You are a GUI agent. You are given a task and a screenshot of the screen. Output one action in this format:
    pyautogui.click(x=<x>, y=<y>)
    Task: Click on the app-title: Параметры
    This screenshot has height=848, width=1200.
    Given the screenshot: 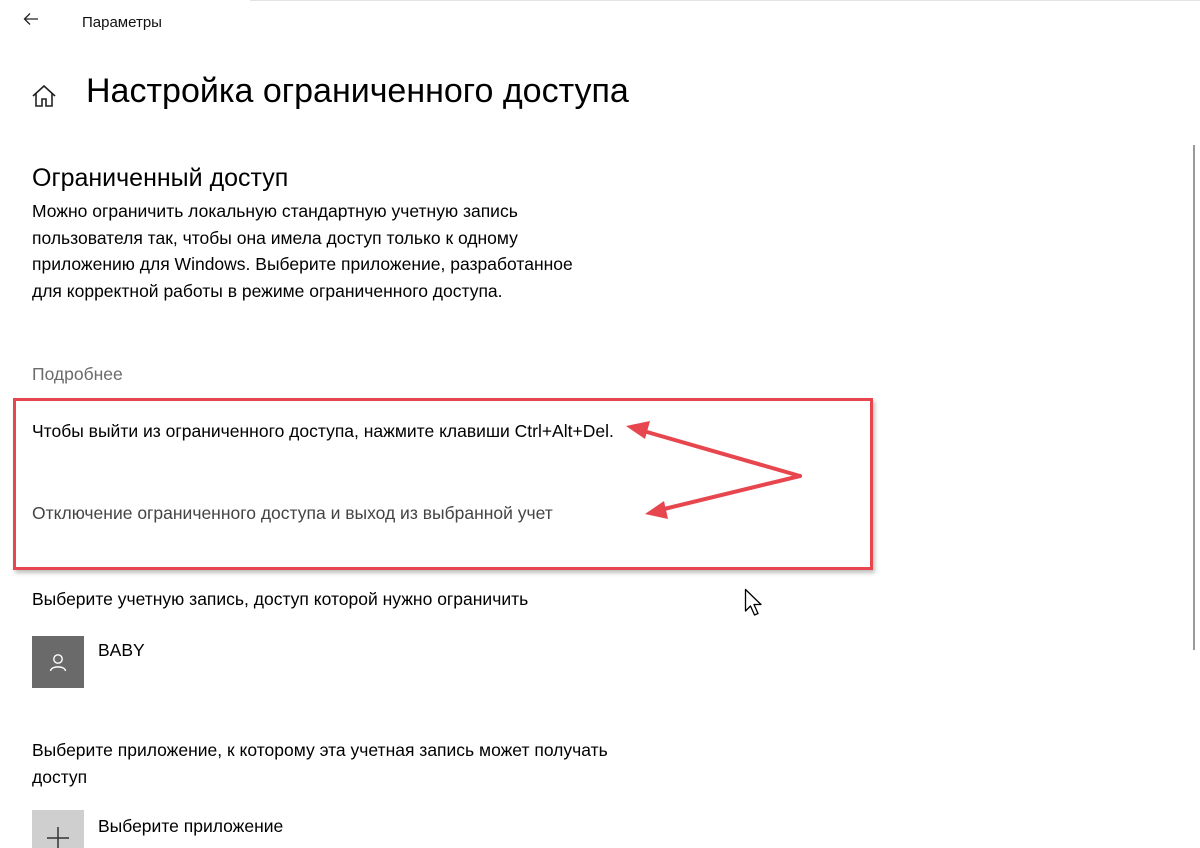 What is the action you would take?
    pyautogui.click(x=122, y=22)
    